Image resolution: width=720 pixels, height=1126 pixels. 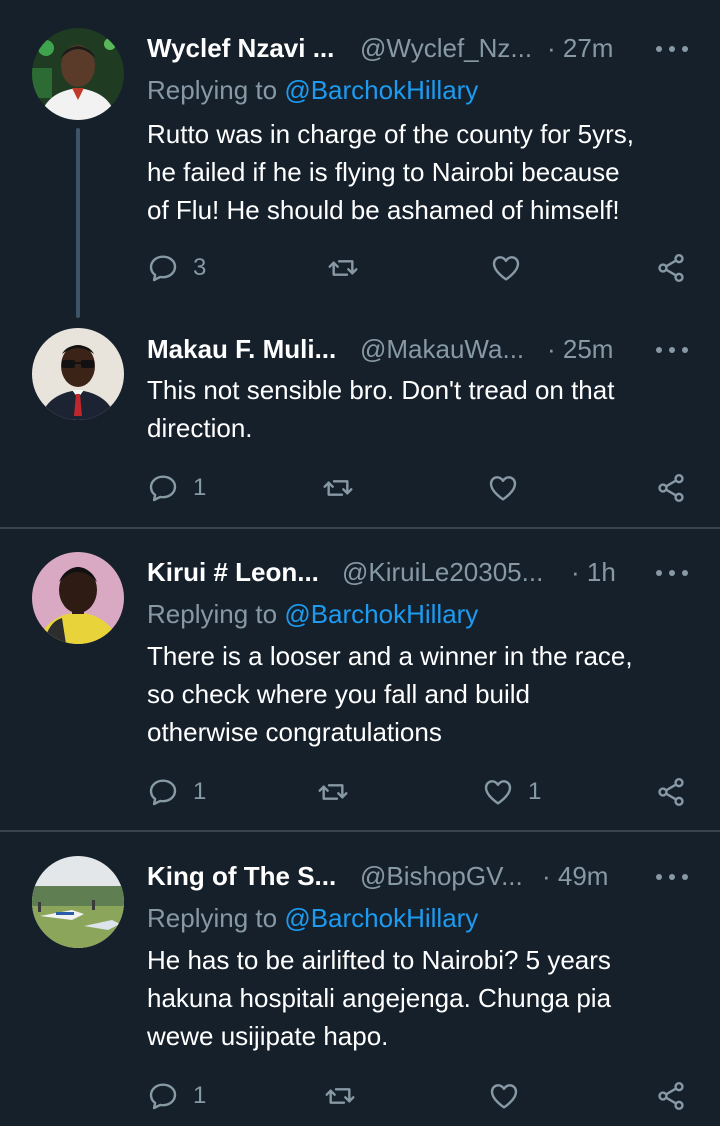 I want to click on timestamp: · 1h, so click(x=593, y=572).